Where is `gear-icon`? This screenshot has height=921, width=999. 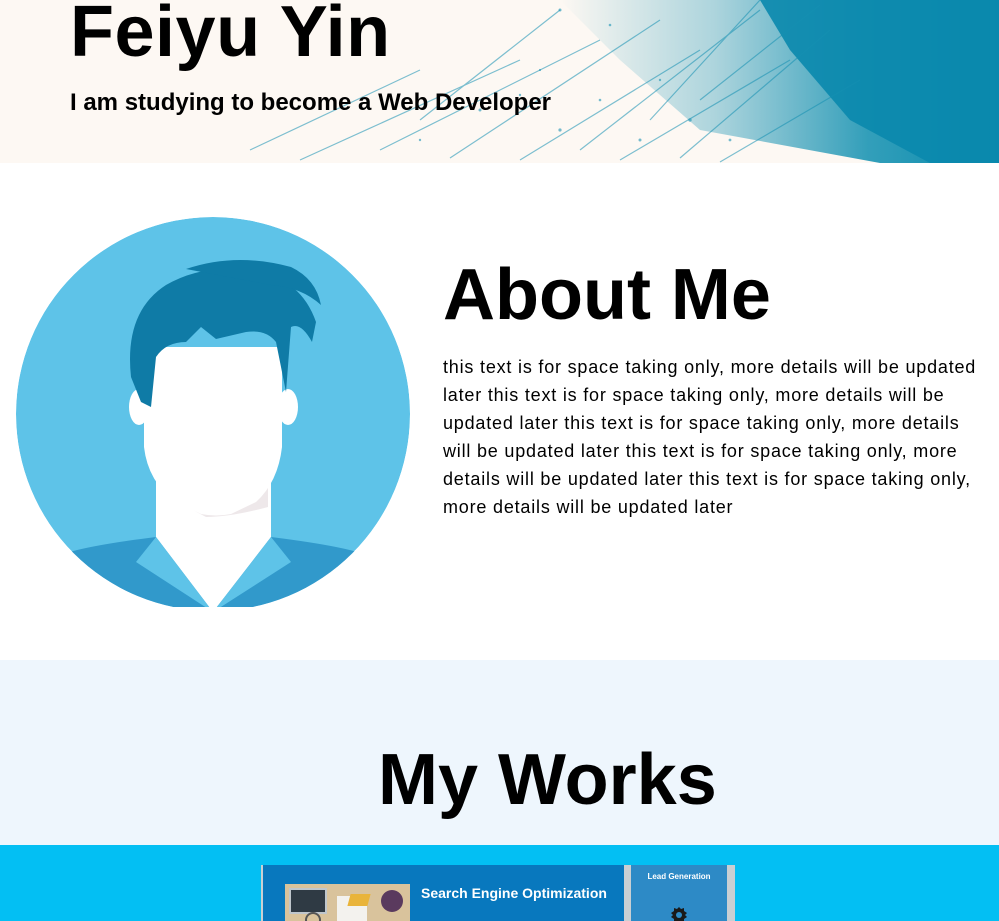
gear-icon is located at coordinates (679, 914).